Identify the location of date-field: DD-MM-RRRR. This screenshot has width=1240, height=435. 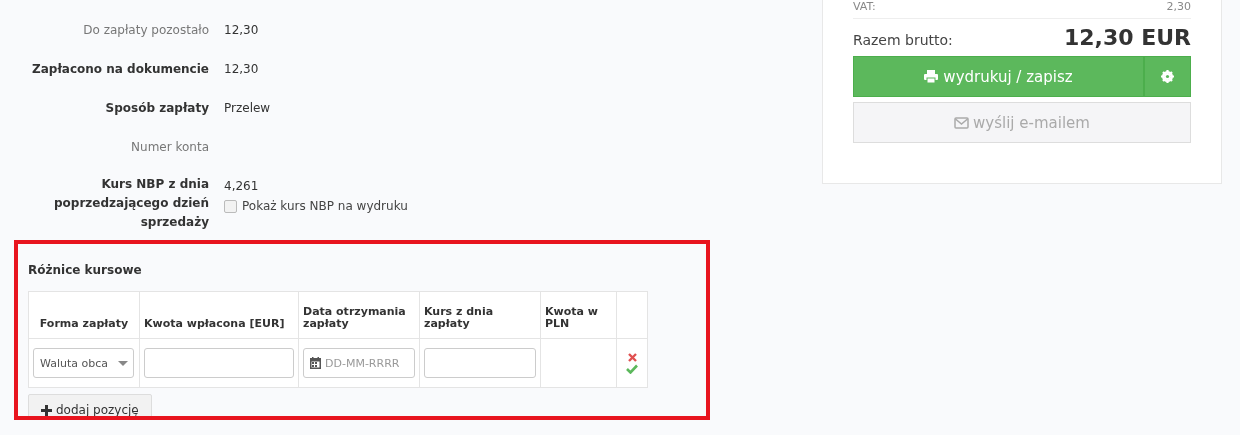
(359, 363).